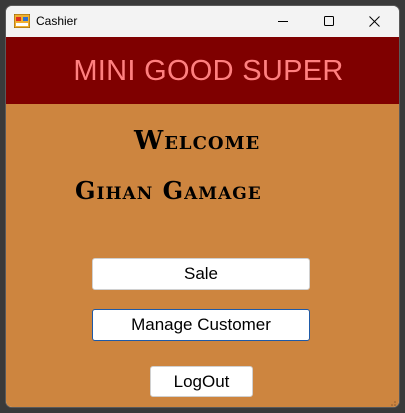  What do you see at coordinates (201, 381) in the screenshot?
I see `logout-button: LogOut` at bounding box center [201, 381].